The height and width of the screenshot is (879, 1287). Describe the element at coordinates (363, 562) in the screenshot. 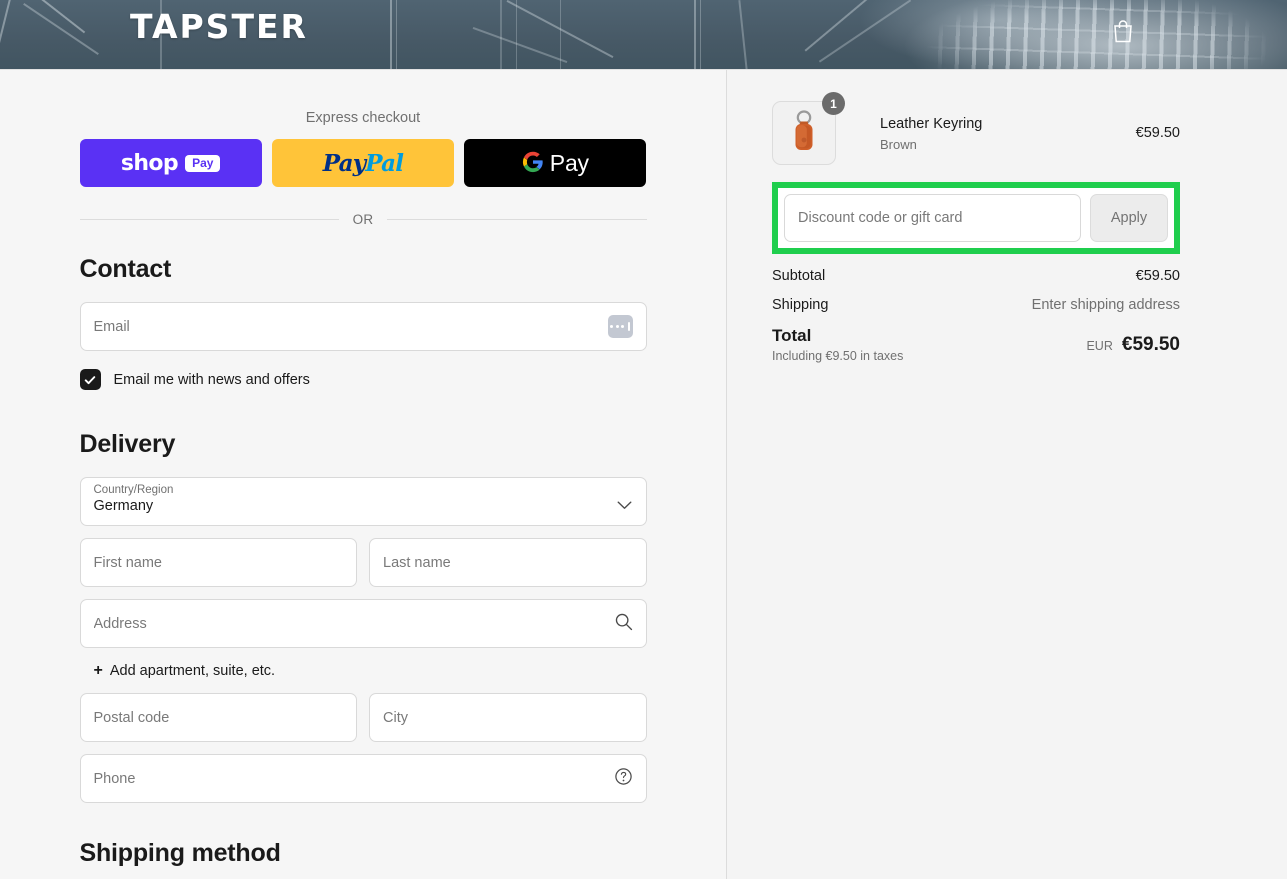

I see `name-fields-row` at that location.